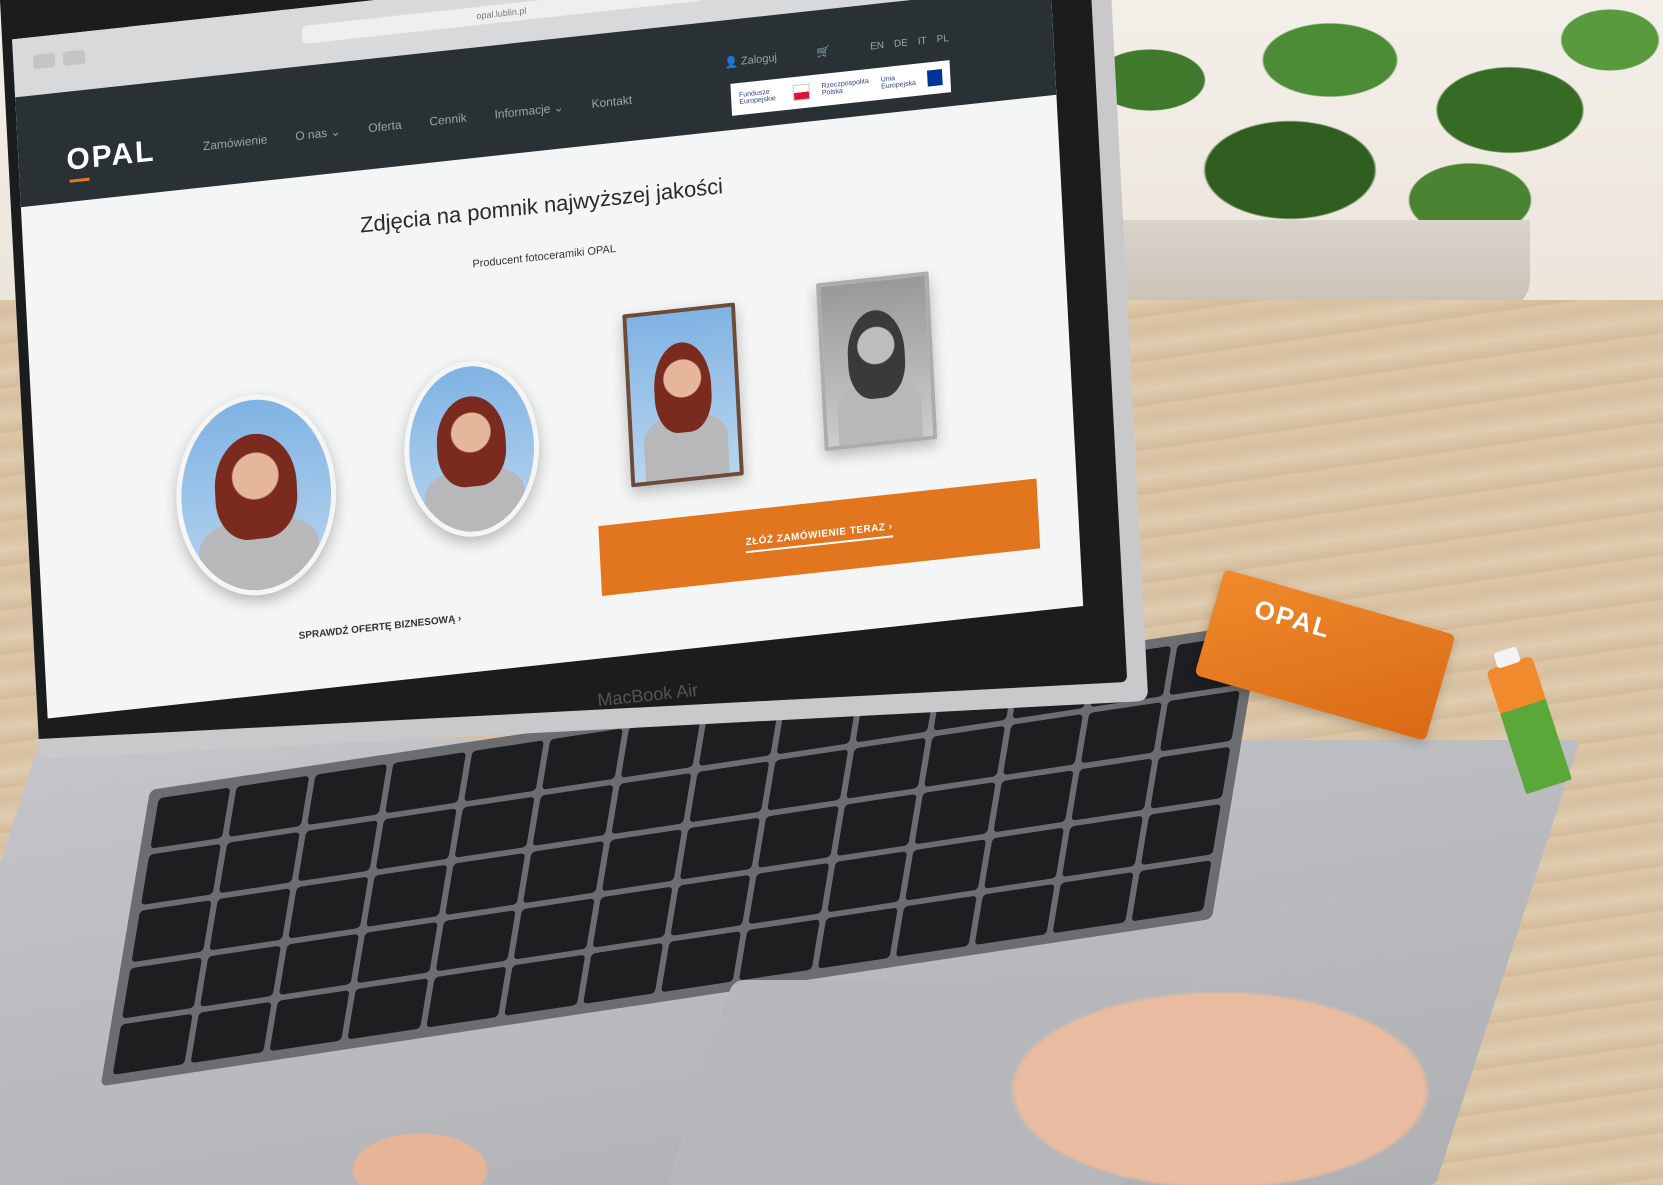  Describe the element at coordinates (111, 156) in the screenshot. I see `site-logo: OPAL` at that location.